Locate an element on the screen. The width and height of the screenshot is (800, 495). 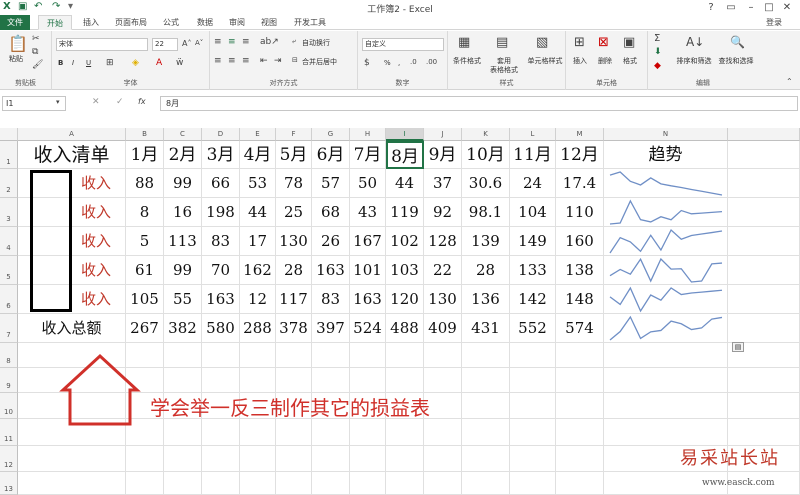
table-cell: 5月 is located at coordinates (294, 155).